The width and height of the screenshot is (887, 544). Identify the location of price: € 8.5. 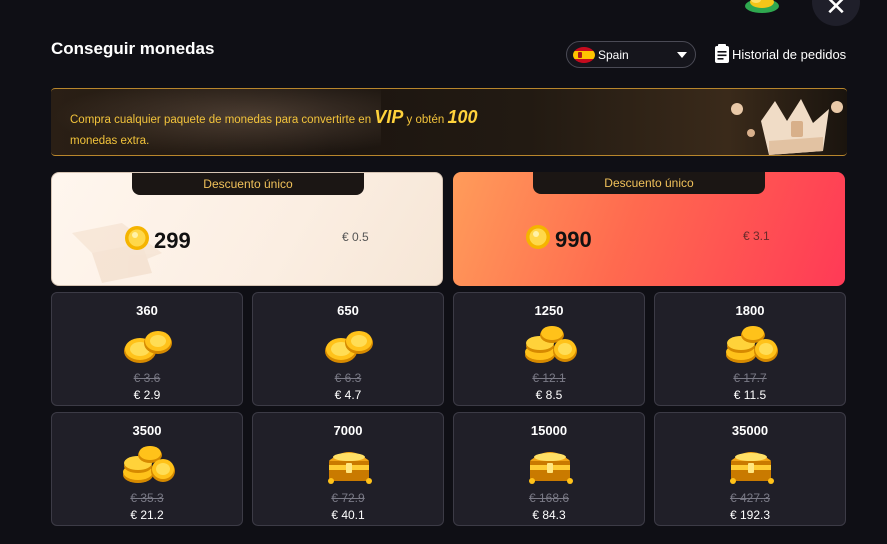
(549, 395).